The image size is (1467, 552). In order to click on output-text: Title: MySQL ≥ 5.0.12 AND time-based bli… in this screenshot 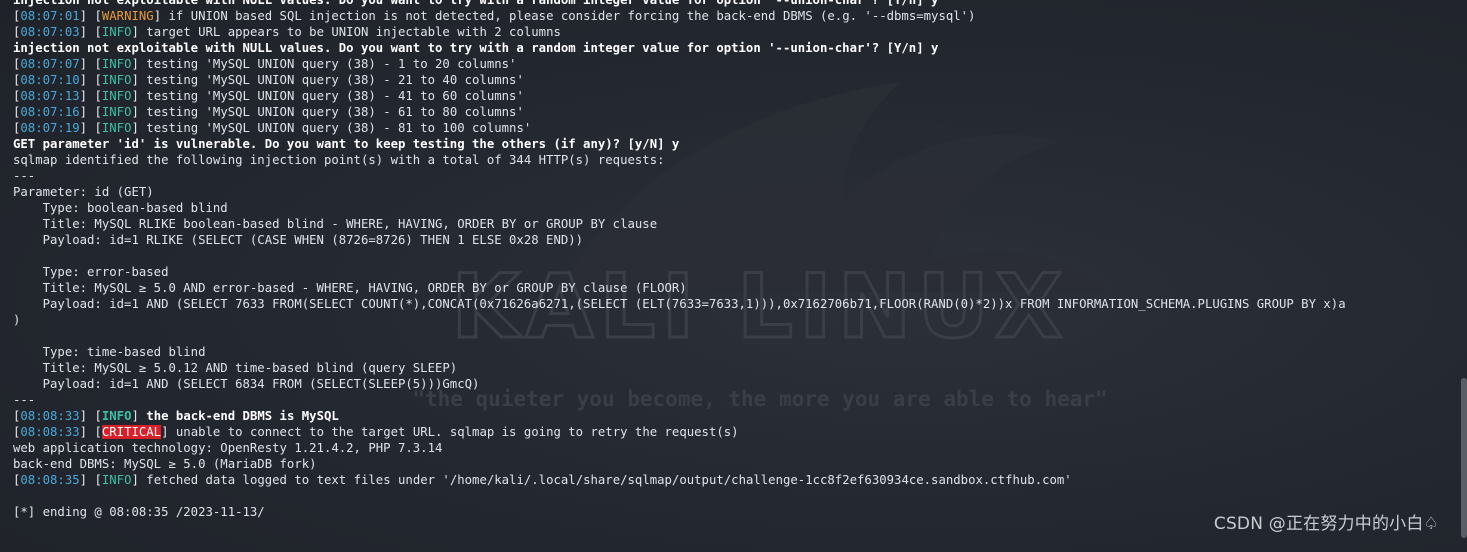, I will do `click(235, 368)`.